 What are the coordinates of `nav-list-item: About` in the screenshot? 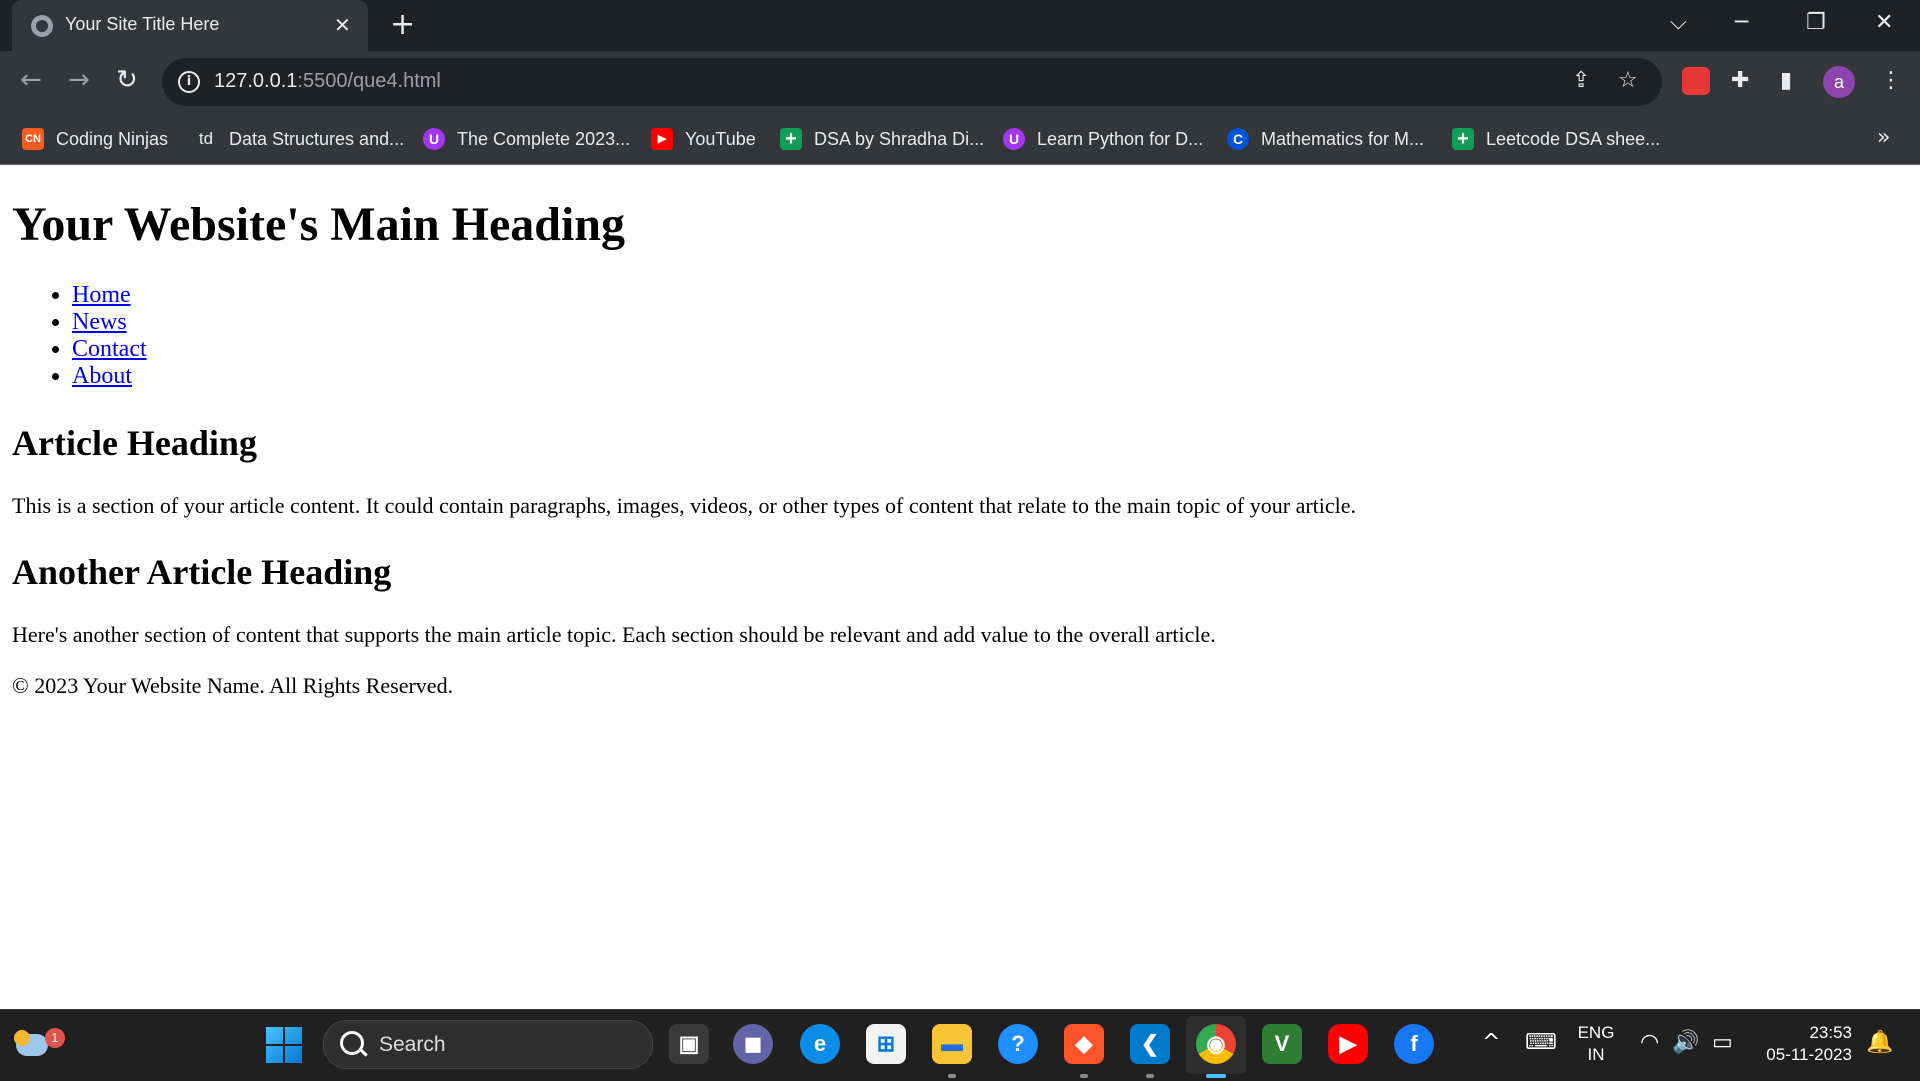 It's located at (109, 376).